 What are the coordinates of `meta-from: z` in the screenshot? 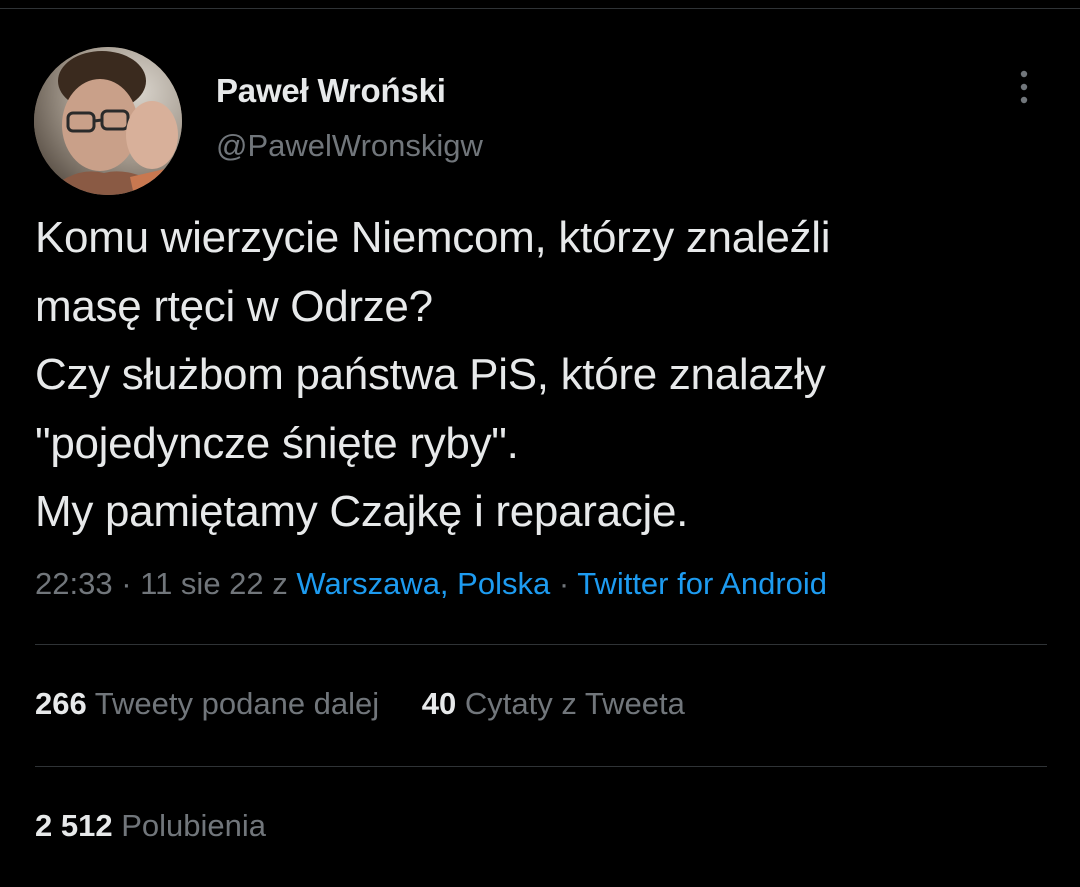 It's located at (280, 583).